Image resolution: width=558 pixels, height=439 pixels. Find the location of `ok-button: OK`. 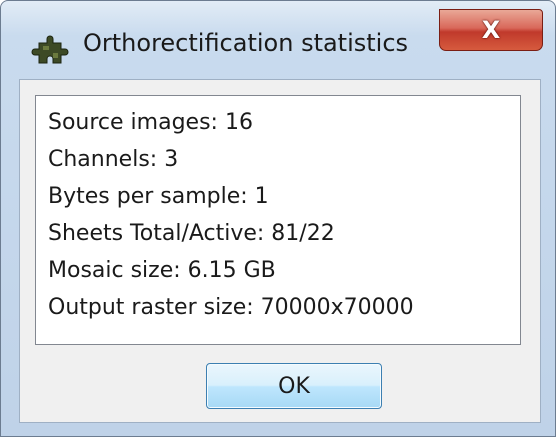

ok-button: OK is located at coordinates (294, 386).